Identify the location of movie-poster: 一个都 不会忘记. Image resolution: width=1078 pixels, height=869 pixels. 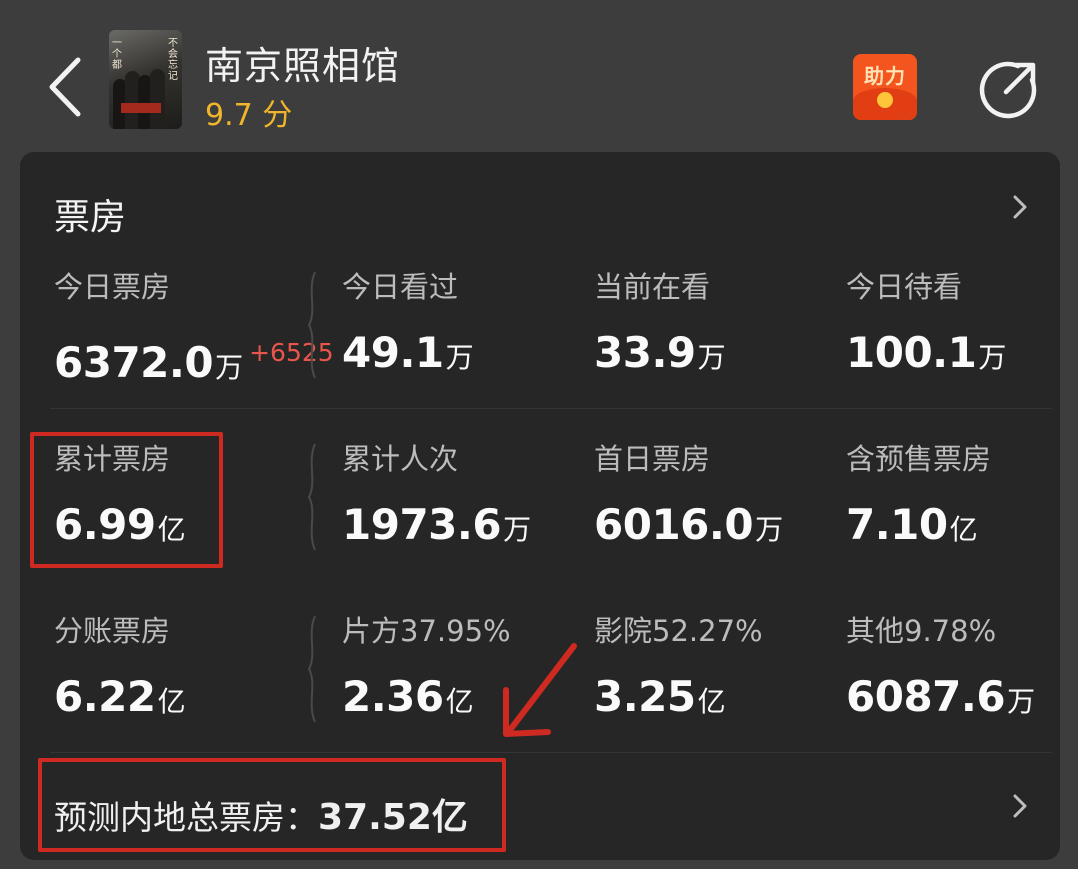
(145, 79).